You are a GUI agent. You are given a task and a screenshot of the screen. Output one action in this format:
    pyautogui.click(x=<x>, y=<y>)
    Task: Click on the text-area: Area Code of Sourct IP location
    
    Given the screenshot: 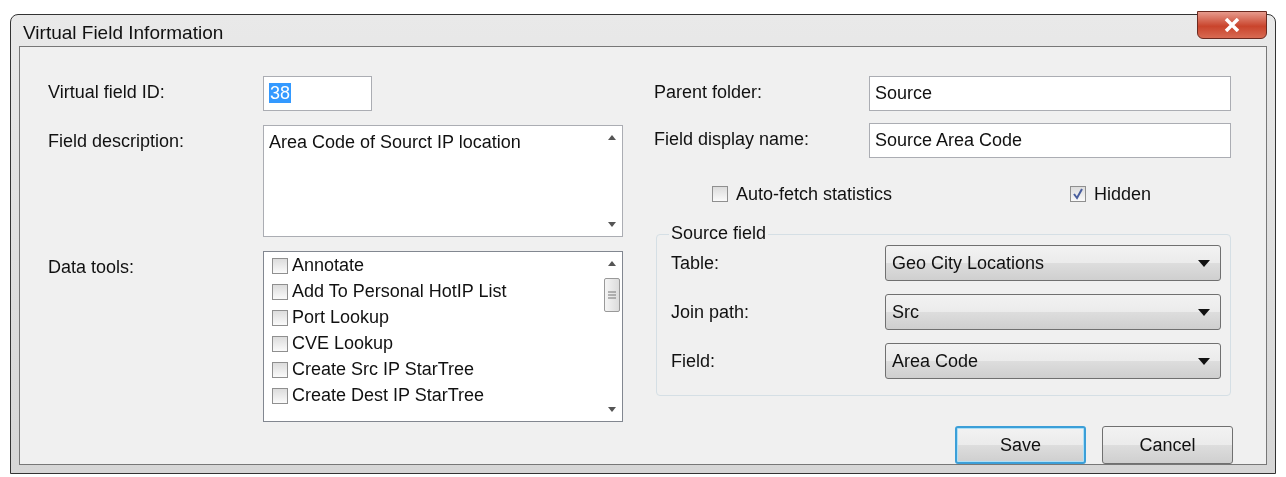 What is the action you would take?
    pyautogui.click(x=443, y=181)
    